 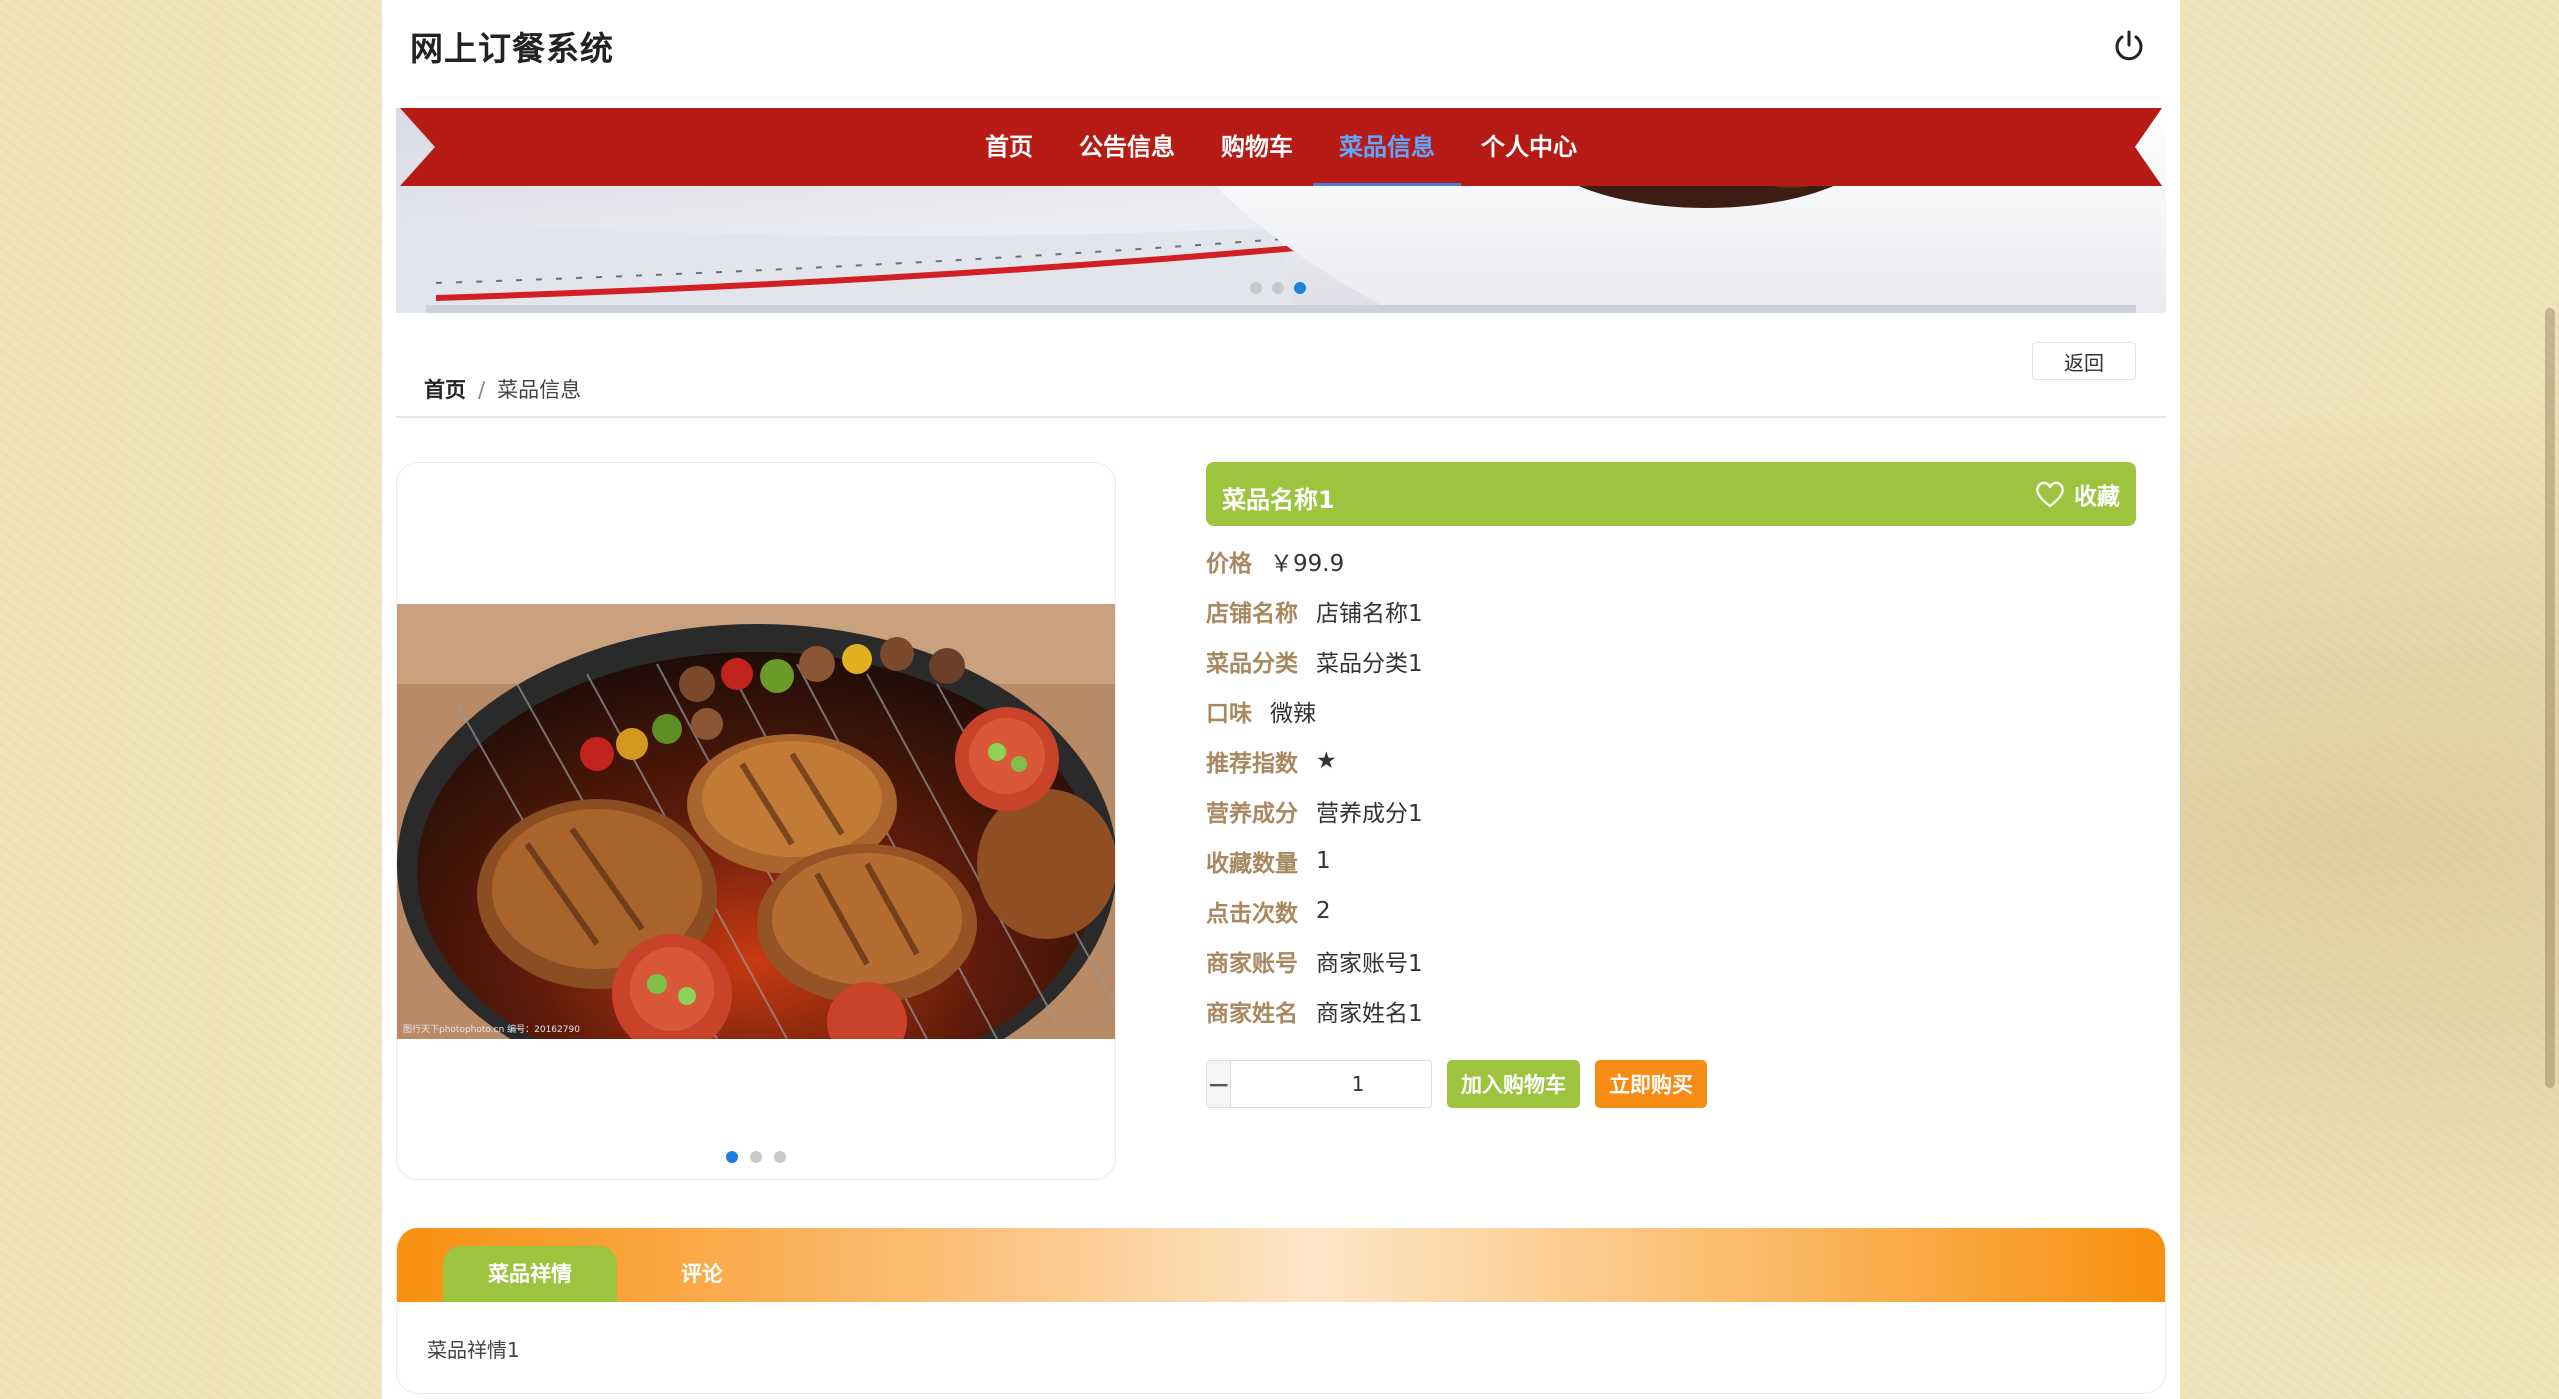 I want to click on gallery-indicators, so click(x=756, y=1157).